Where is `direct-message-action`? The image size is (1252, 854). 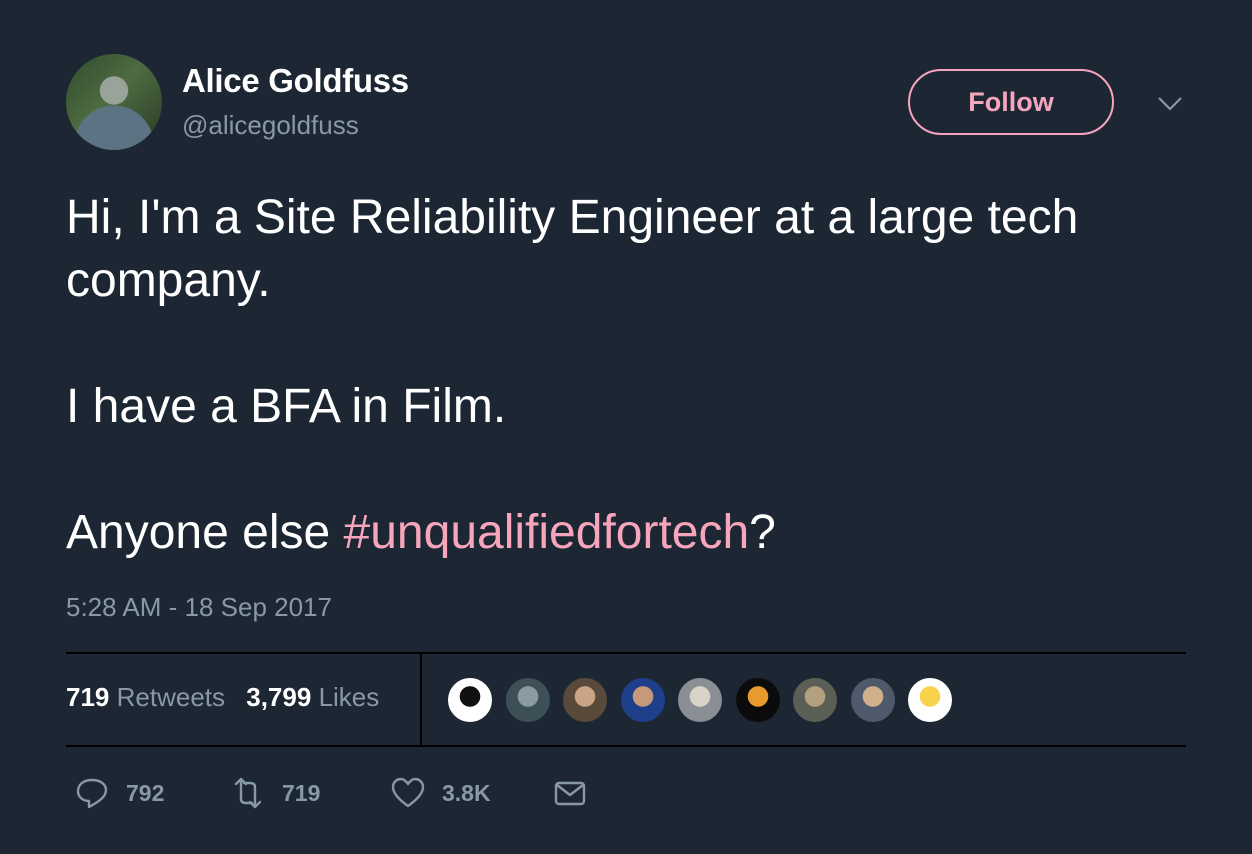 direct-message-action is located at coordinates (578, 793).